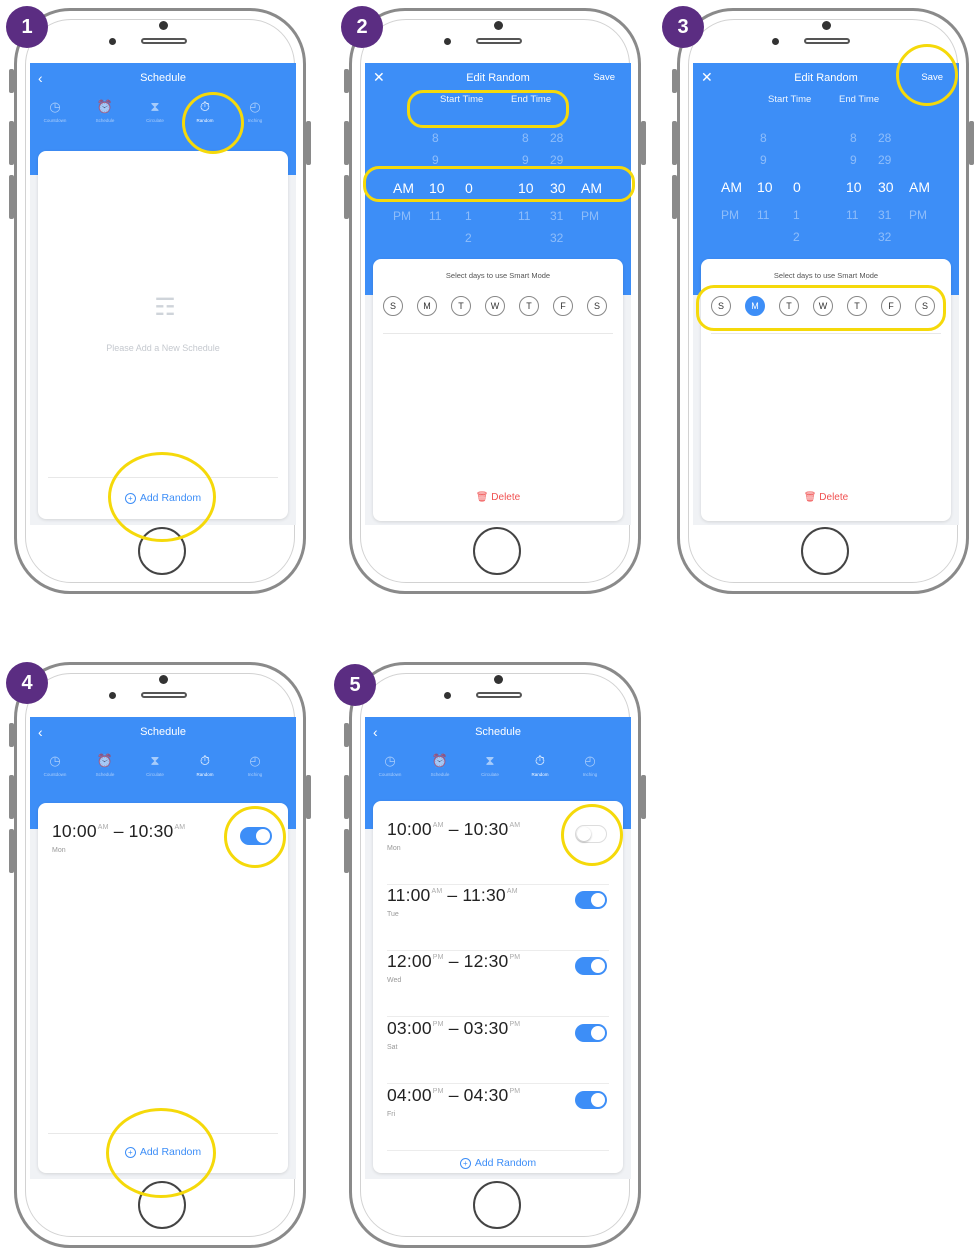 The height and width of the screenshot is (1250, 980). Describe the element at coordinates (498, 1083) in the screenshot. I see `divider` at that location.